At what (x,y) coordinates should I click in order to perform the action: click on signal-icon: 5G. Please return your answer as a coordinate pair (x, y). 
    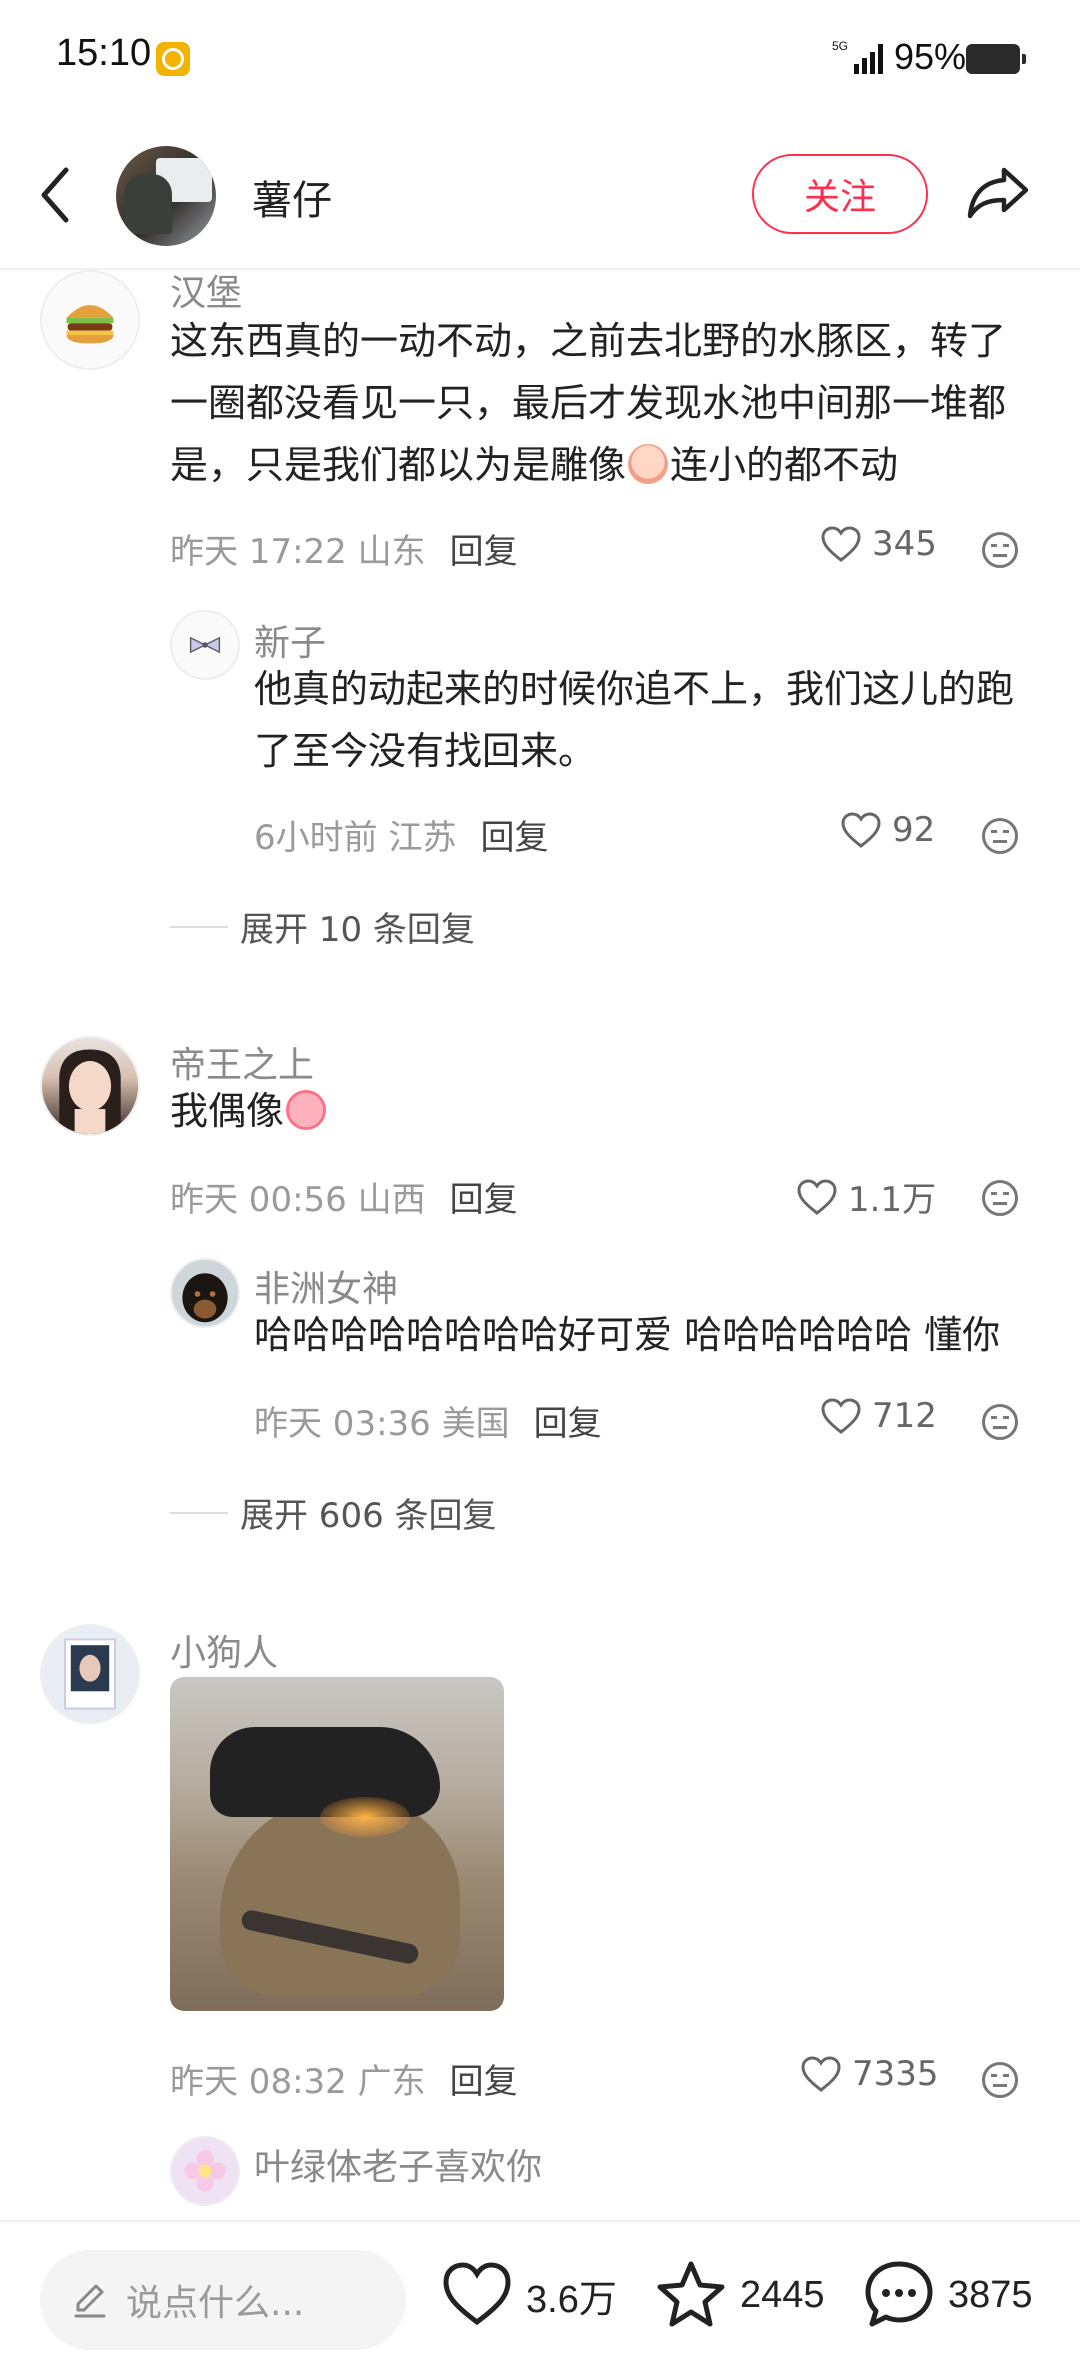
    Looking at the image, I should click on (857, 56).